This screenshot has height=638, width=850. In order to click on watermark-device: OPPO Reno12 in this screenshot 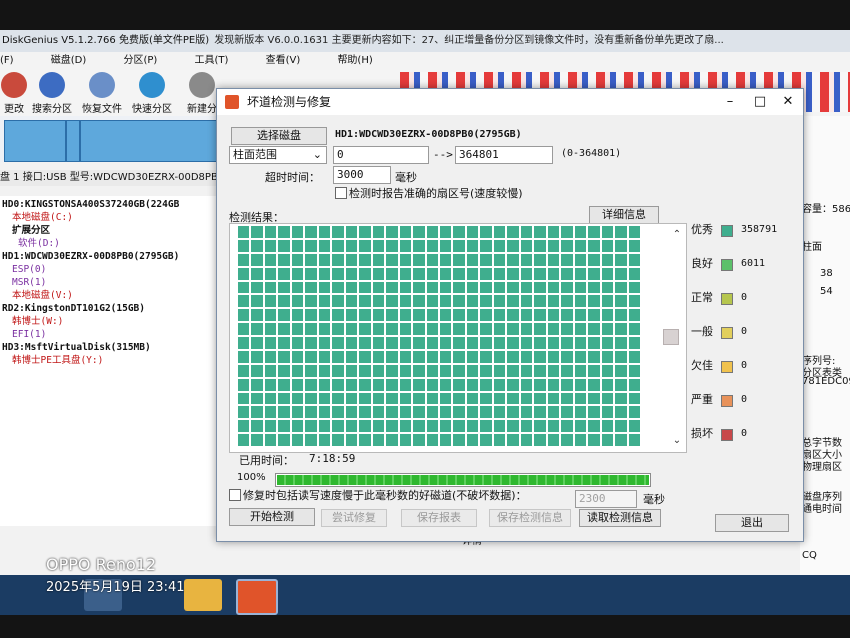, I will do `click(101, 564)`.